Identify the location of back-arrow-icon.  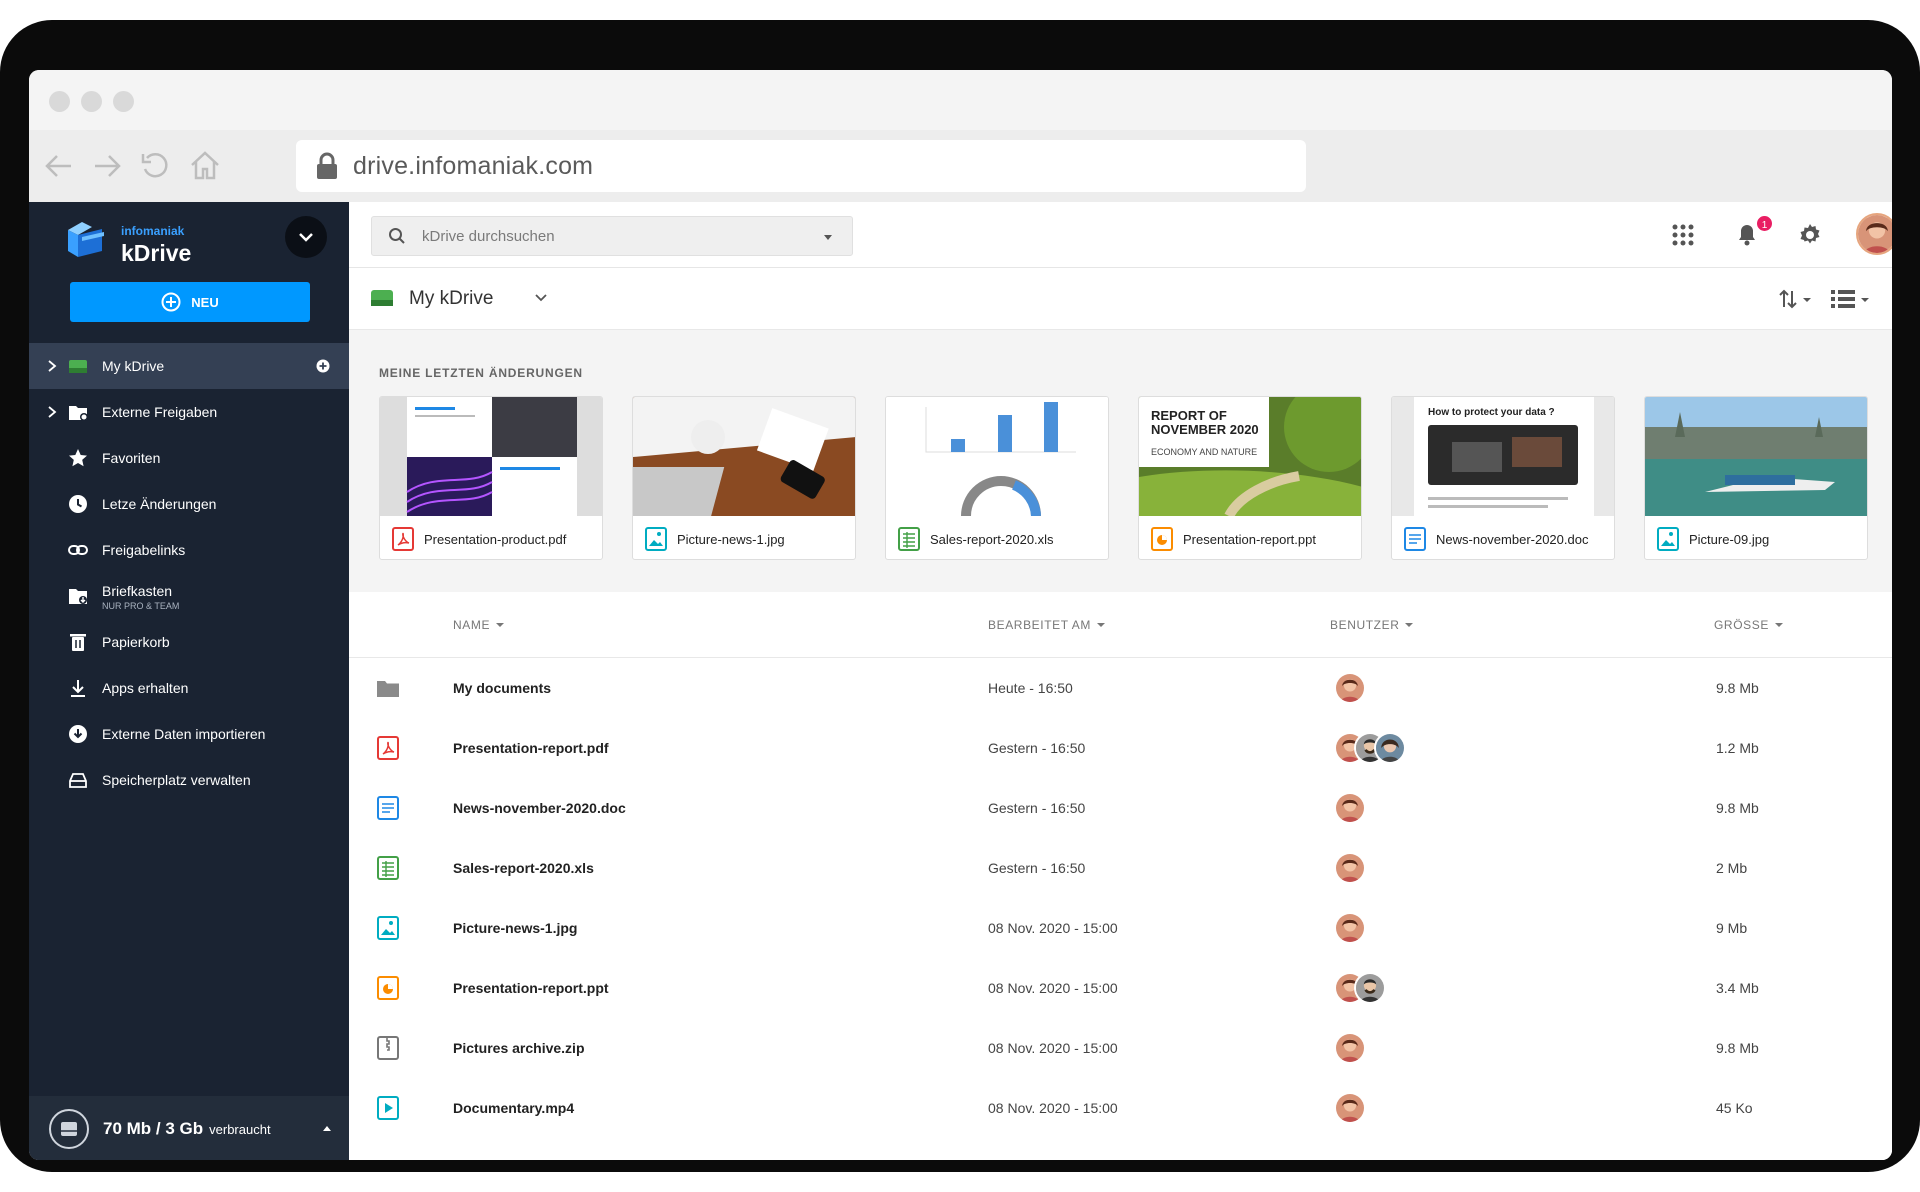
(59, 166).